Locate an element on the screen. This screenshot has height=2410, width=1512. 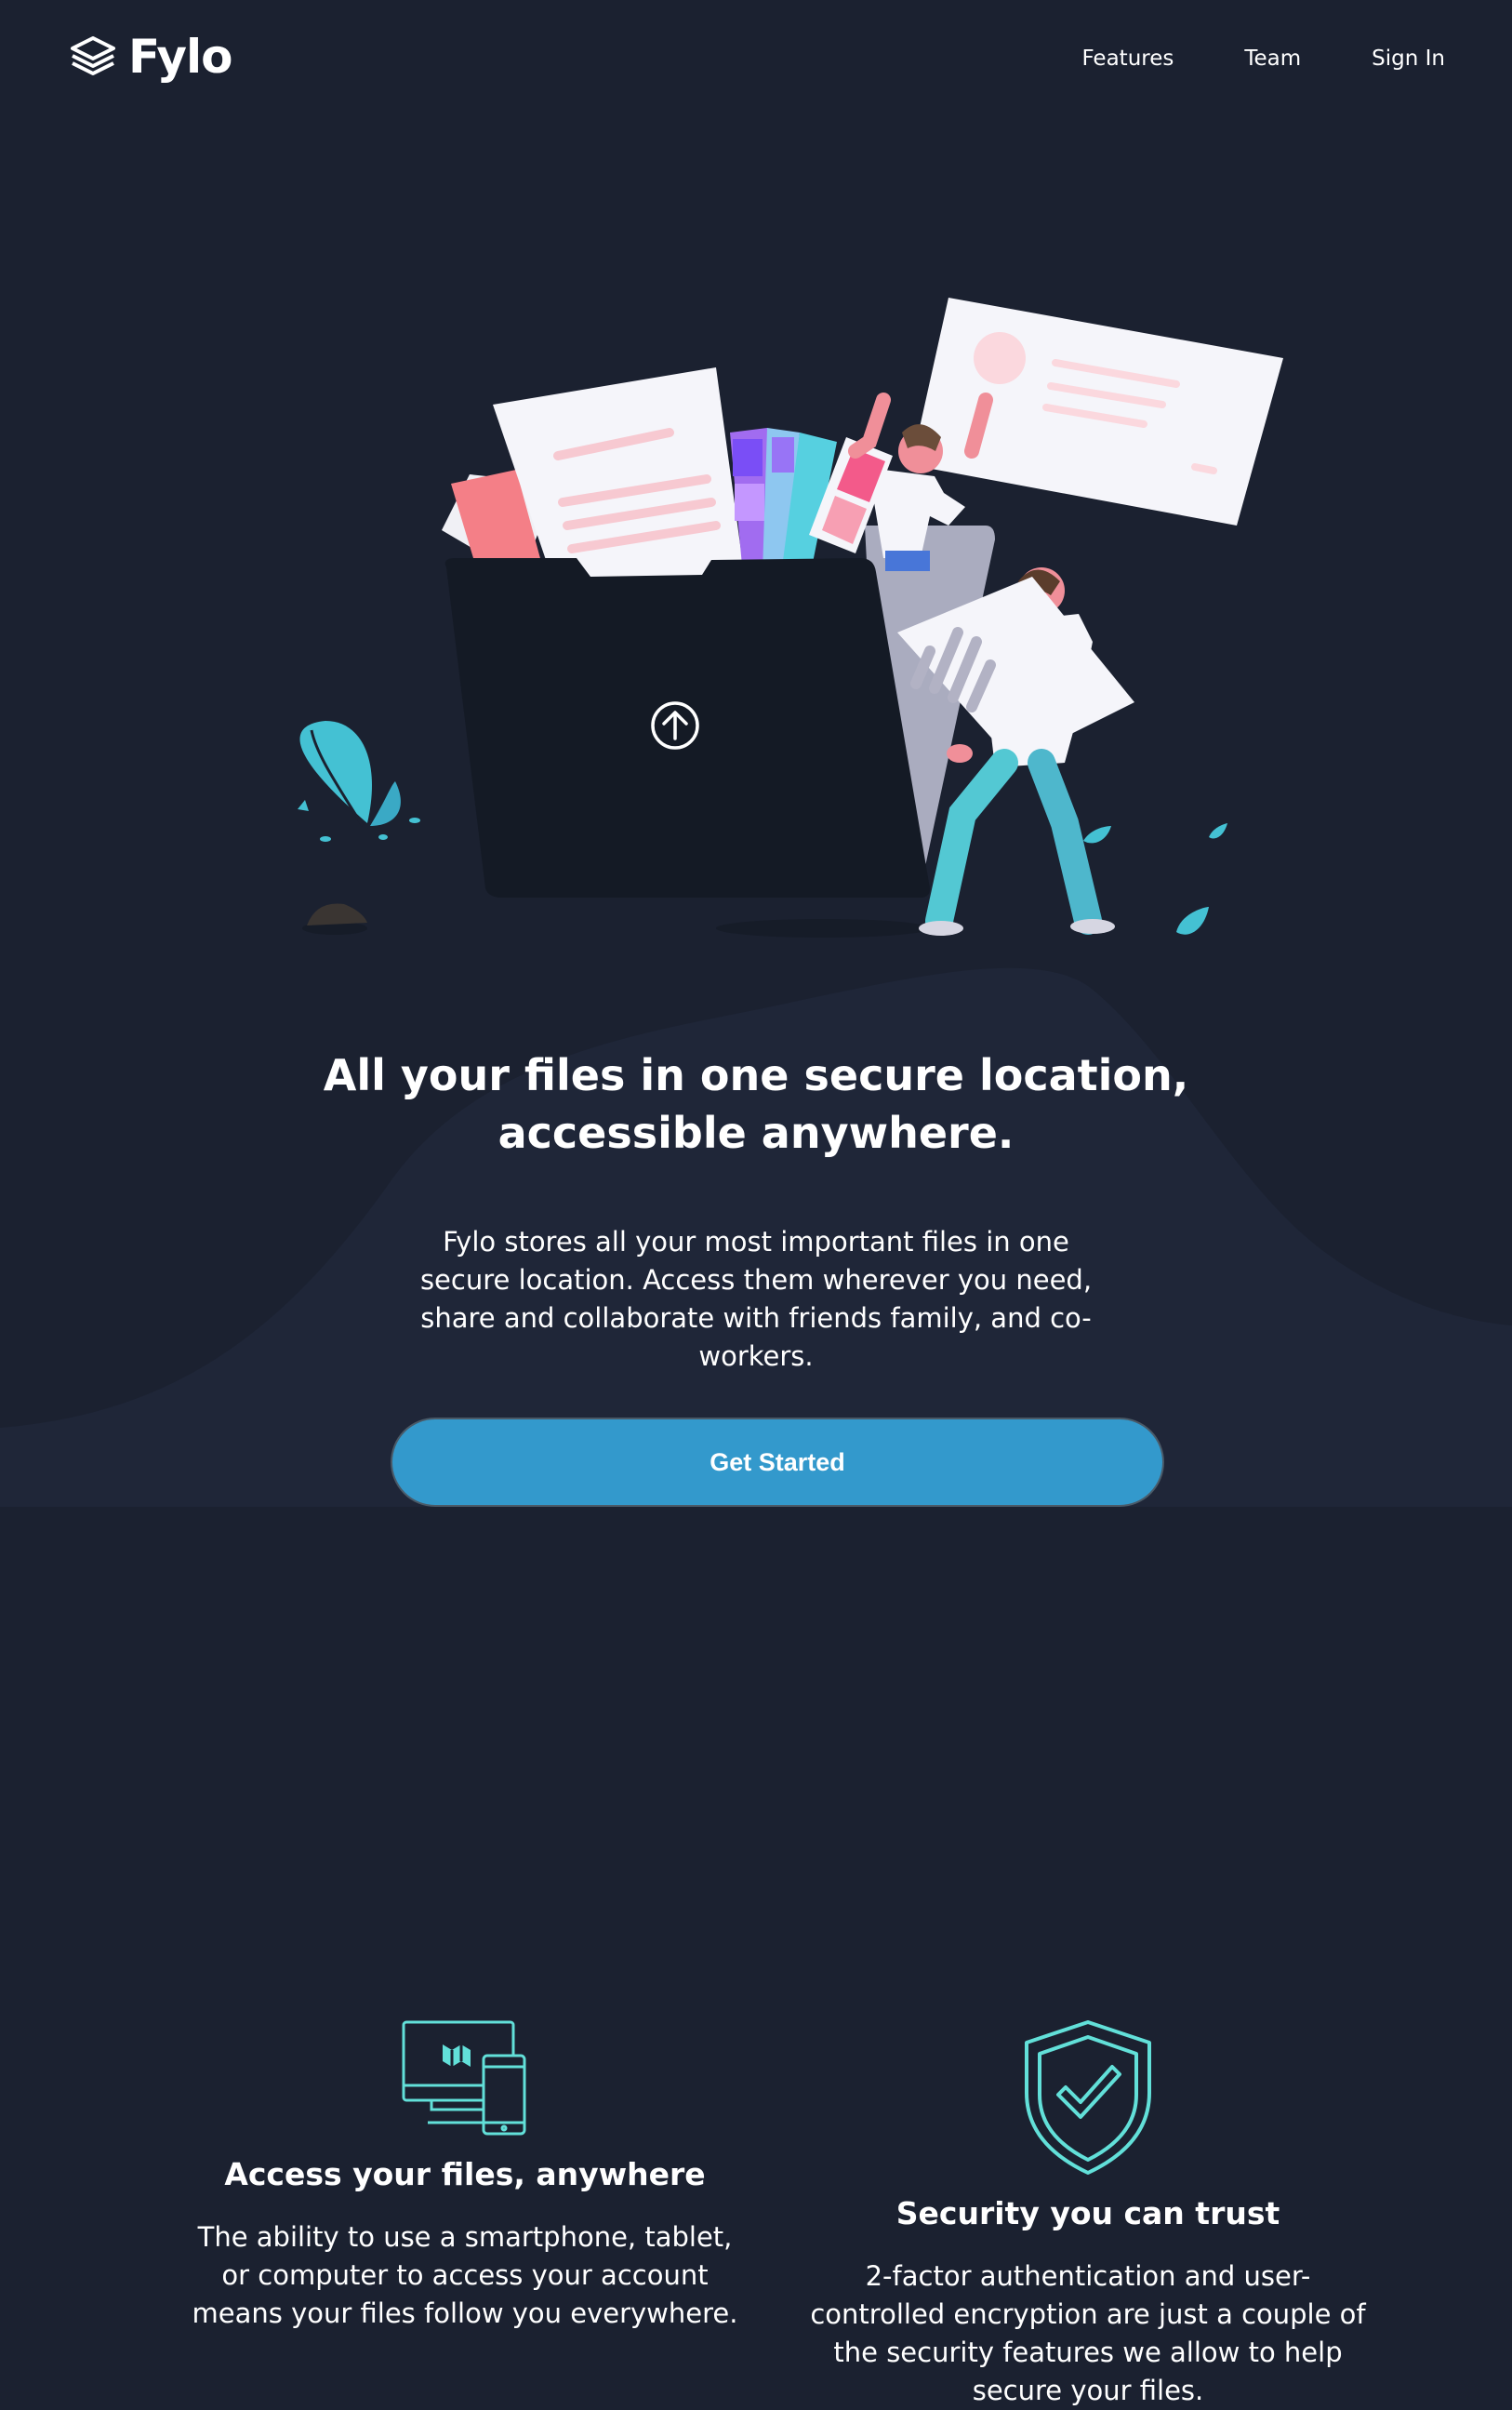
nav-features: Features is located at coordinates (1127, 59).